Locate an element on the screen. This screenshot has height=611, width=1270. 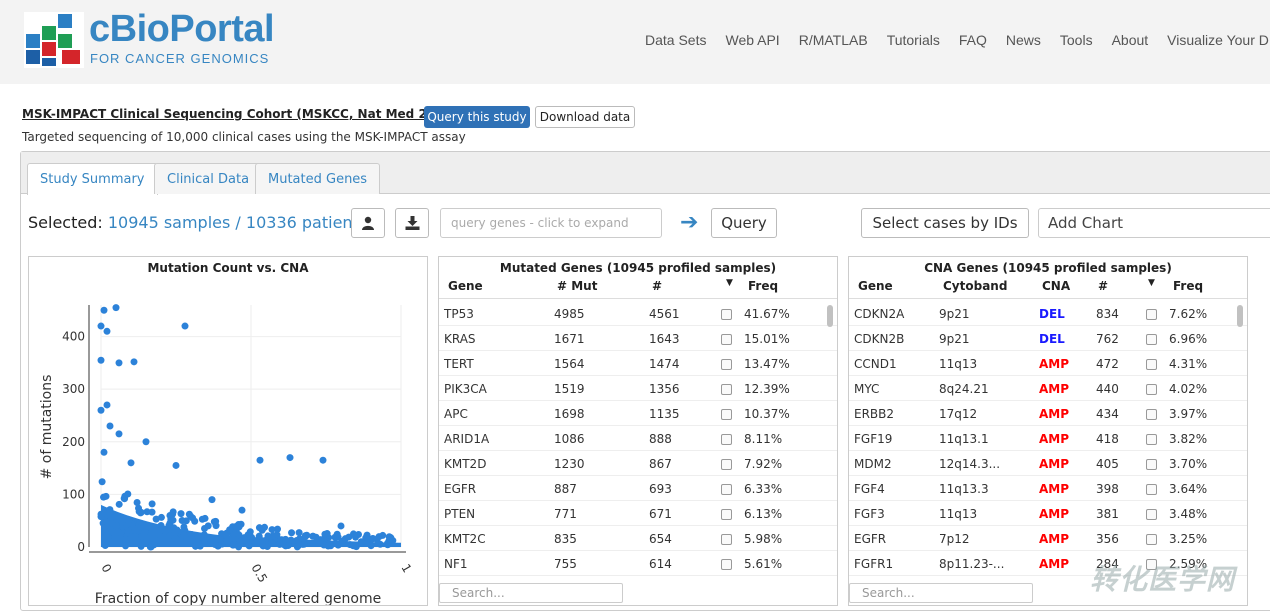
cna-genes-scrollbar is located at coordinates (1240, 316).